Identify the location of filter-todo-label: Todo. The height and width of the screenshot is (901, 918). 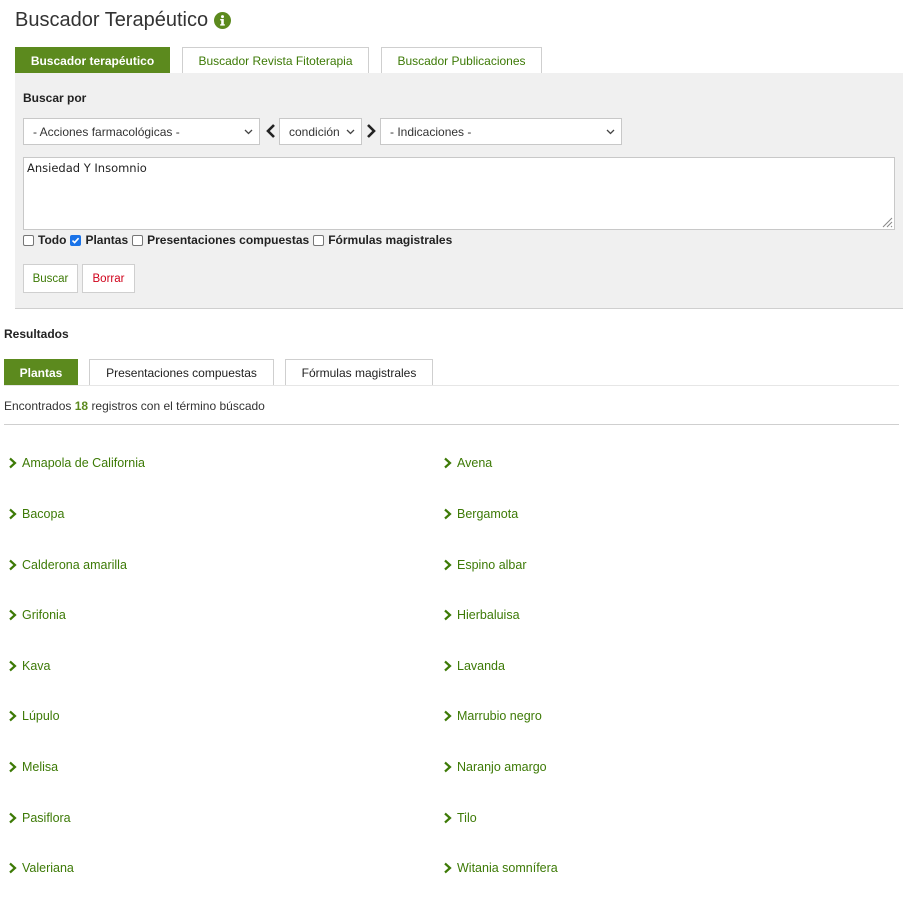
(52, 240).